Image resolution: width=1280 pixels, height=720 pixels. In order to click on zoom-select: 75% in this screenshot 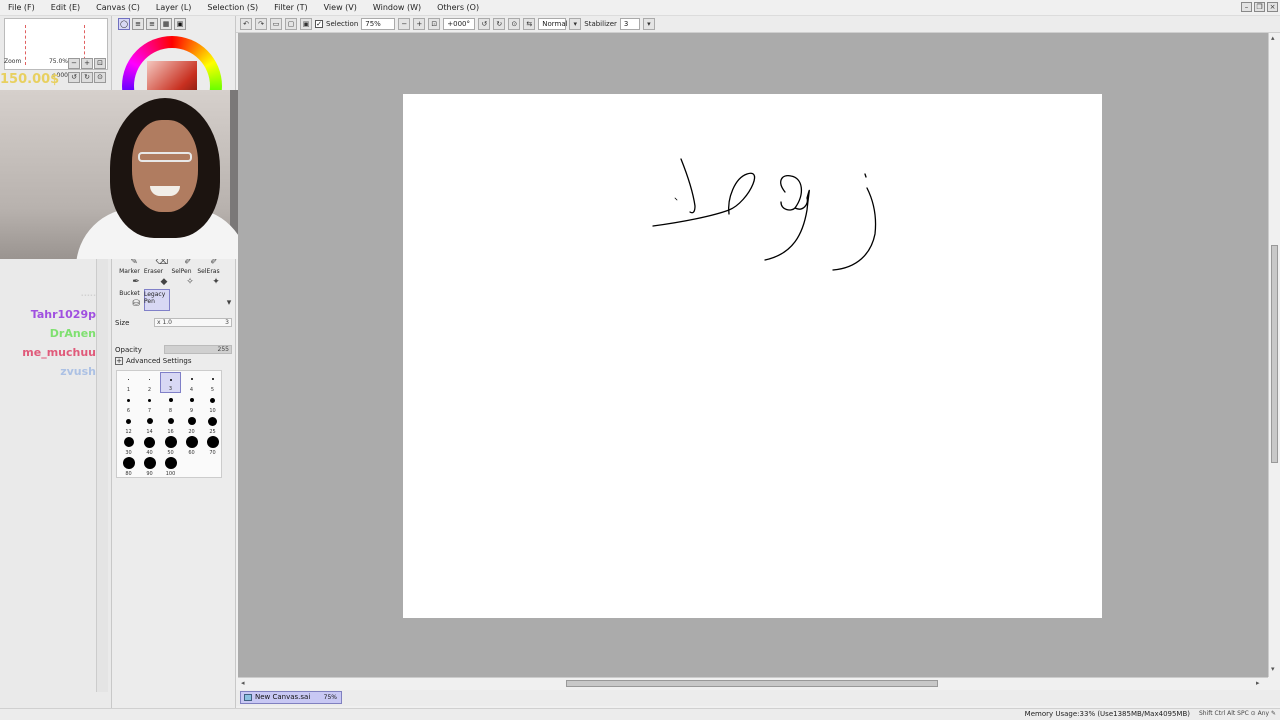, I will do `click(378, 24)`.